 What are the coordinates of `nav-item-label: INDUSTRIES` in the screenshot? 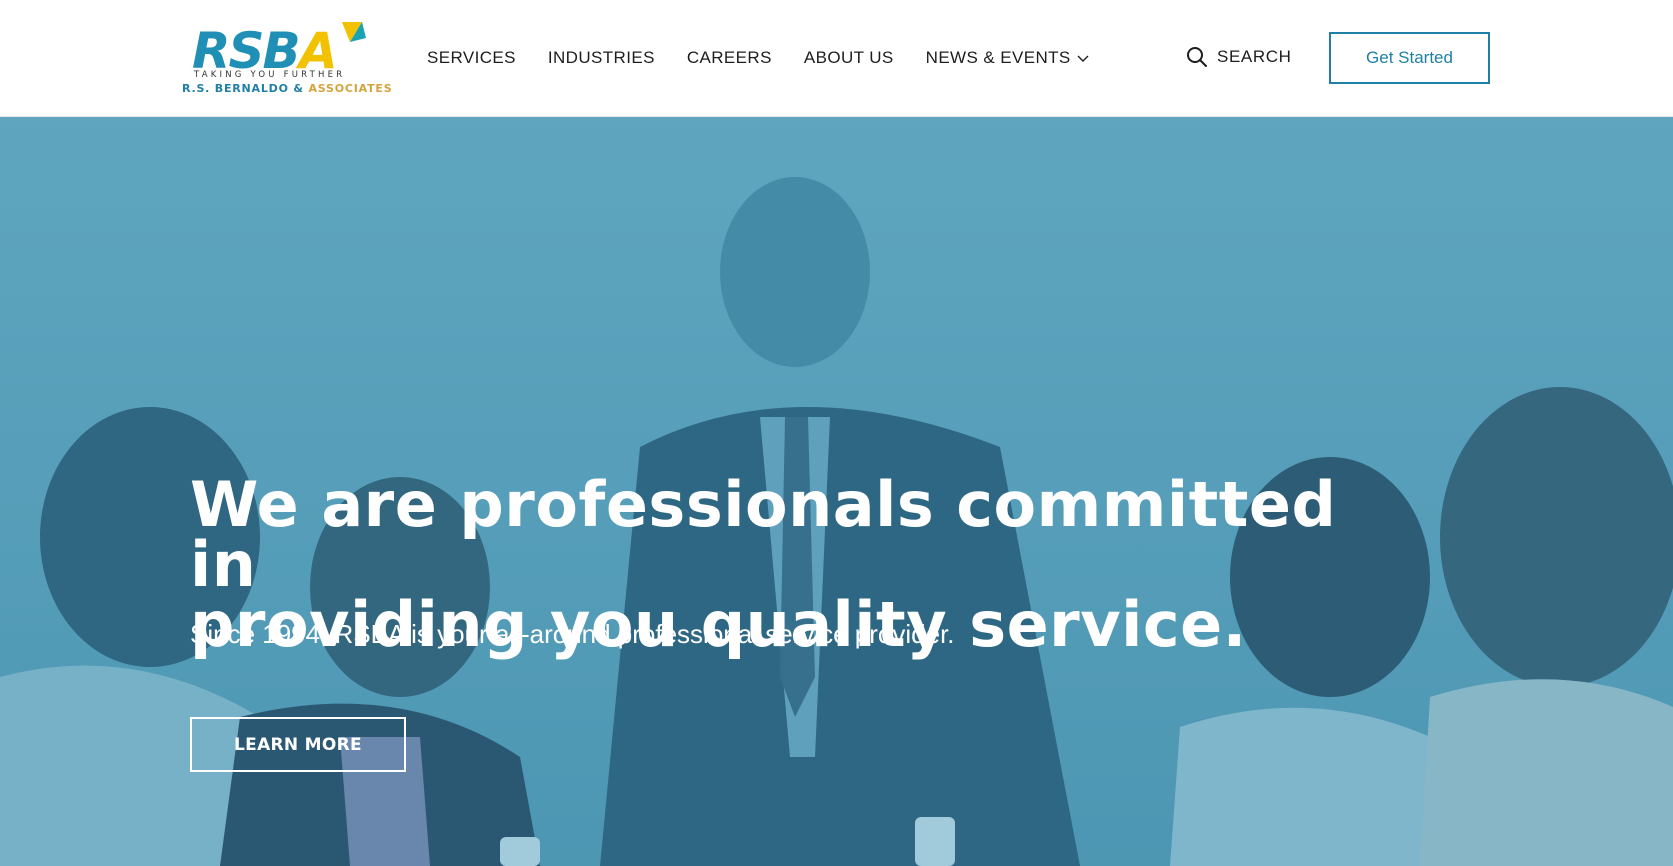 It's located at (601, 57).